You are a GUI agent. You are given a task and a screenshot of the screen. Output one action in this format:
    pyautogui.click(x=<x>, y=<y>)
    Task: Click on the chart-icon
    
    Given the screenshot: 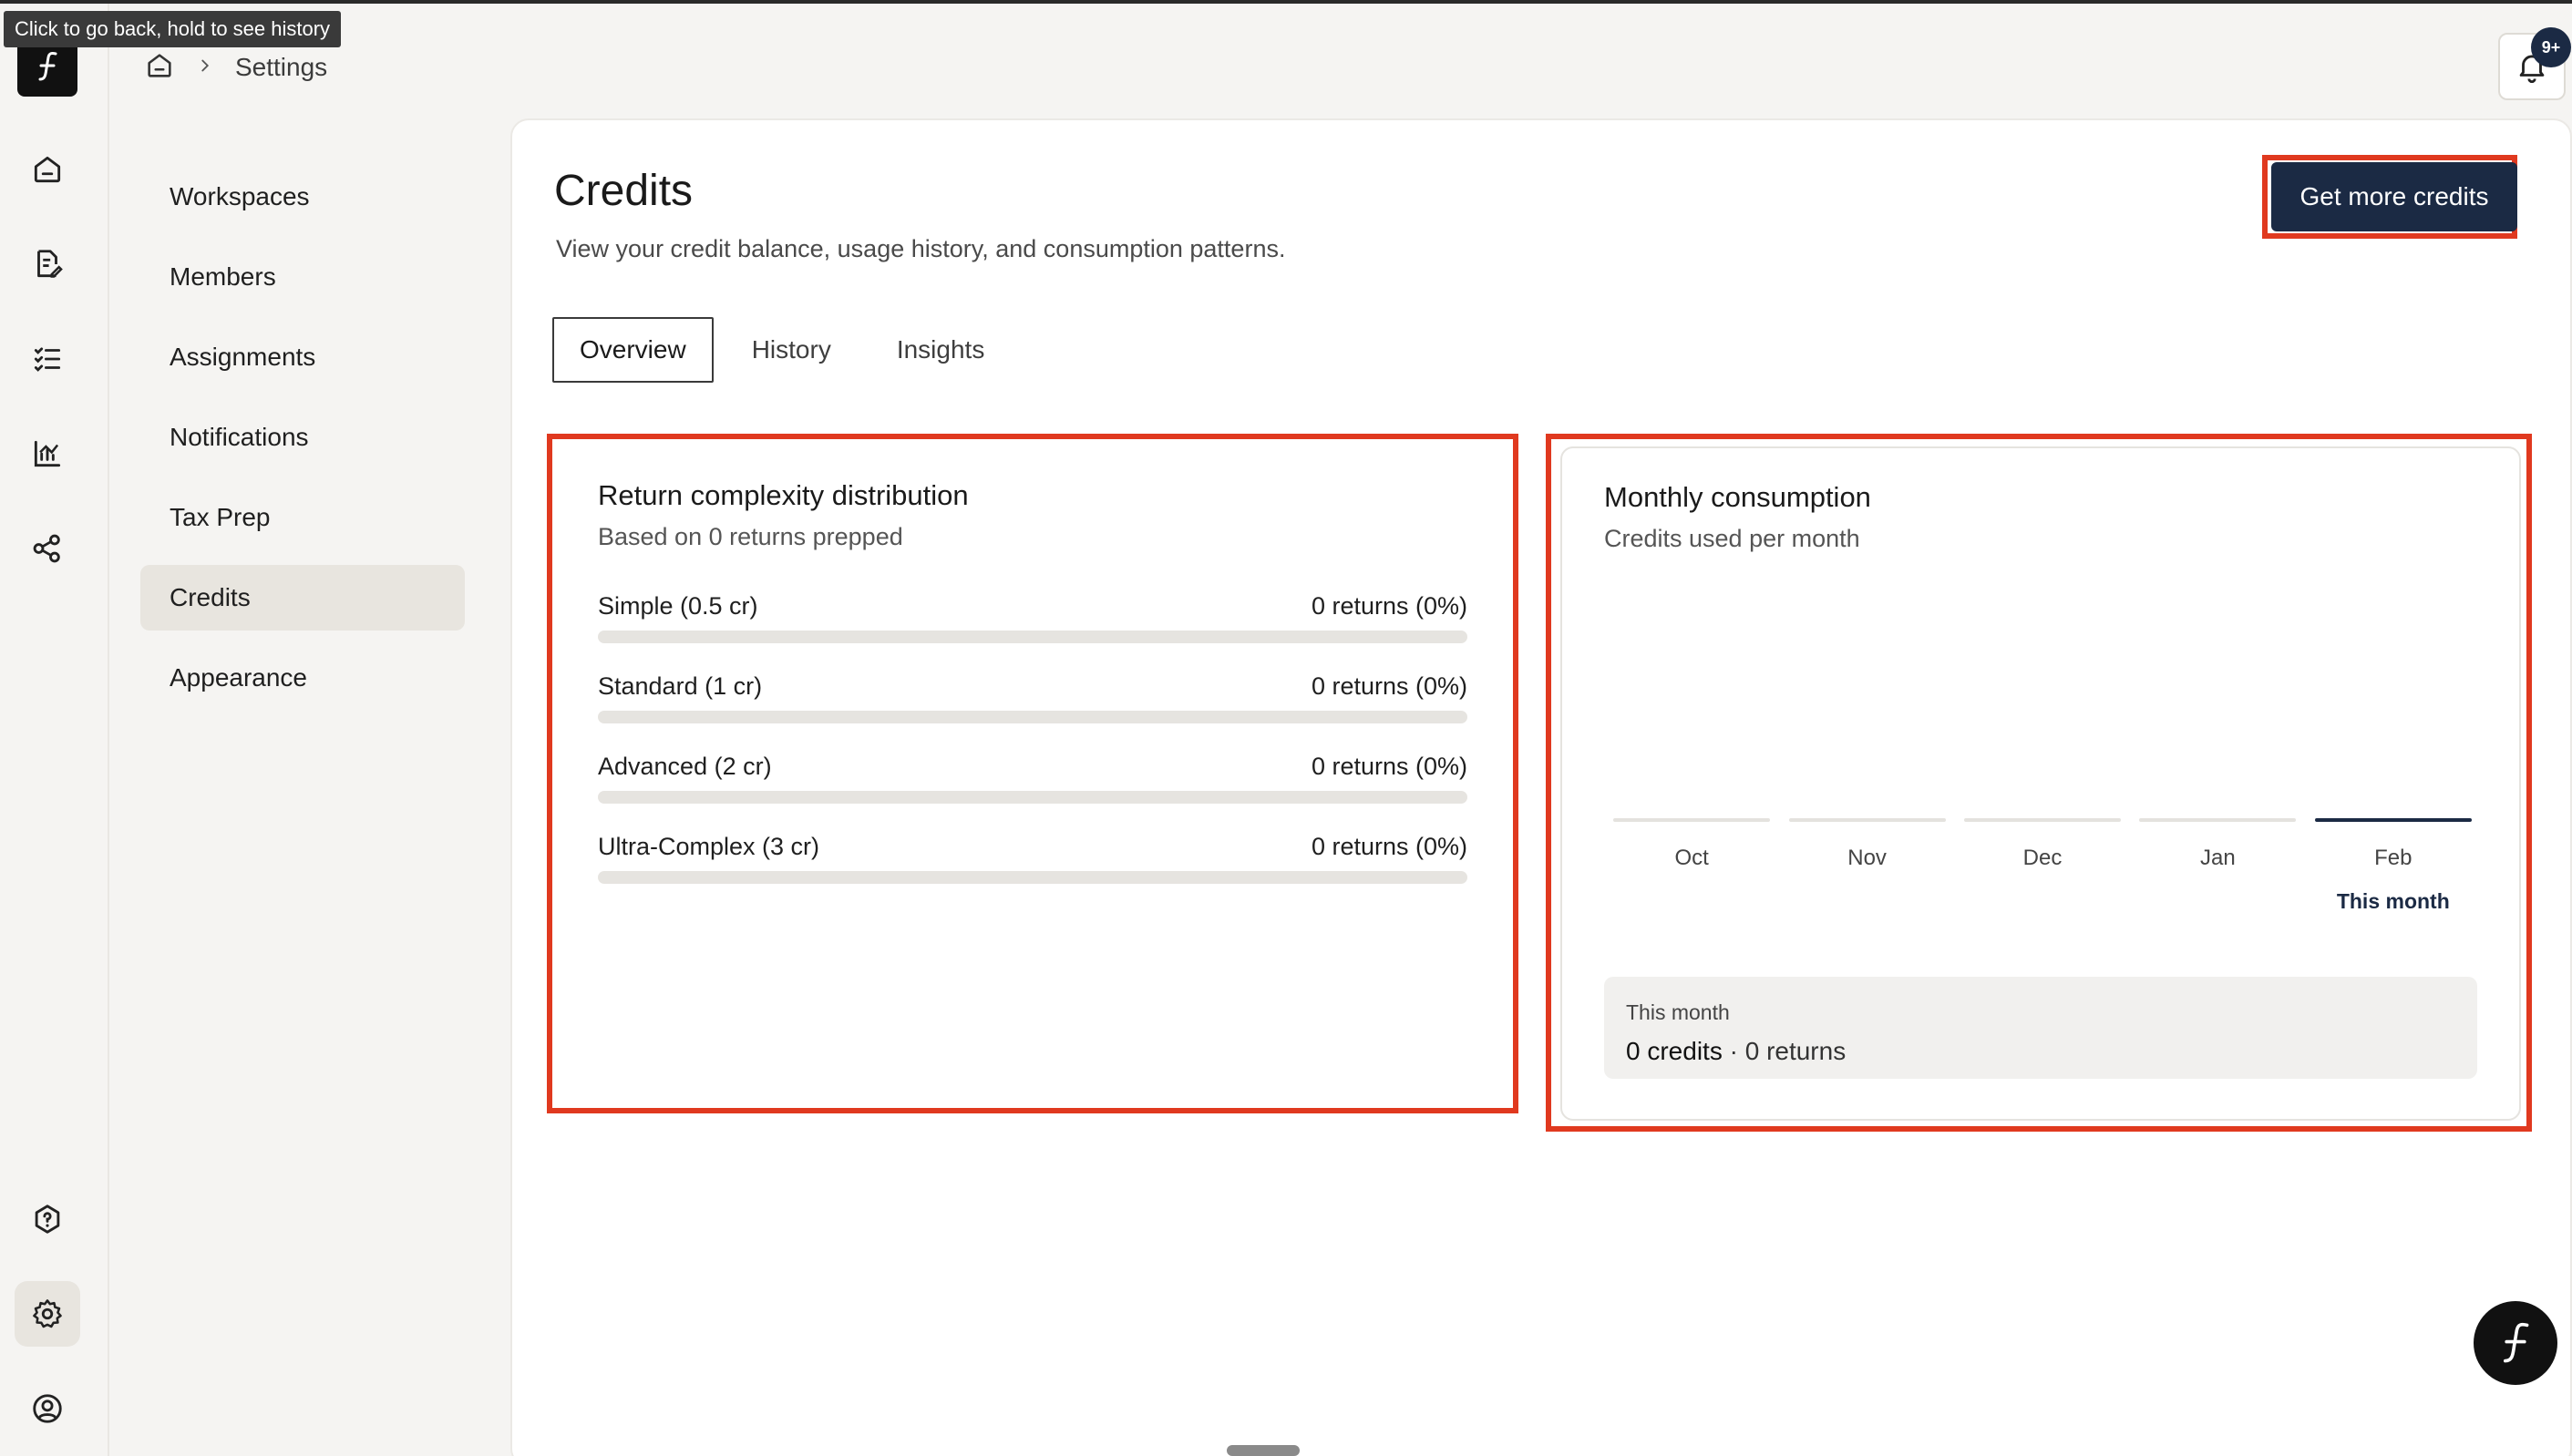 What is the action you would take?
    pyautogui.click(x=47, y=453)
    